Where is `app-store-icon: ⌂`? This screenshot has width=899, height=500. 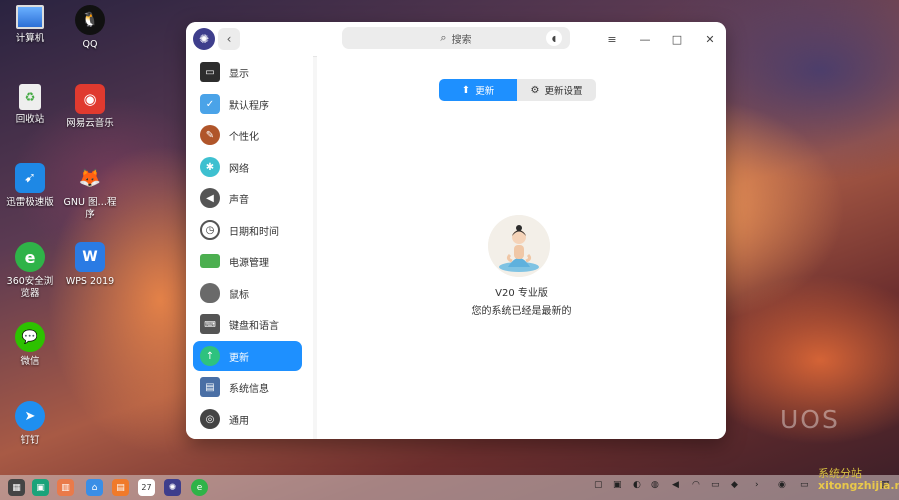
app-store-icon: ⌂ is located at coordinates (94, 487).